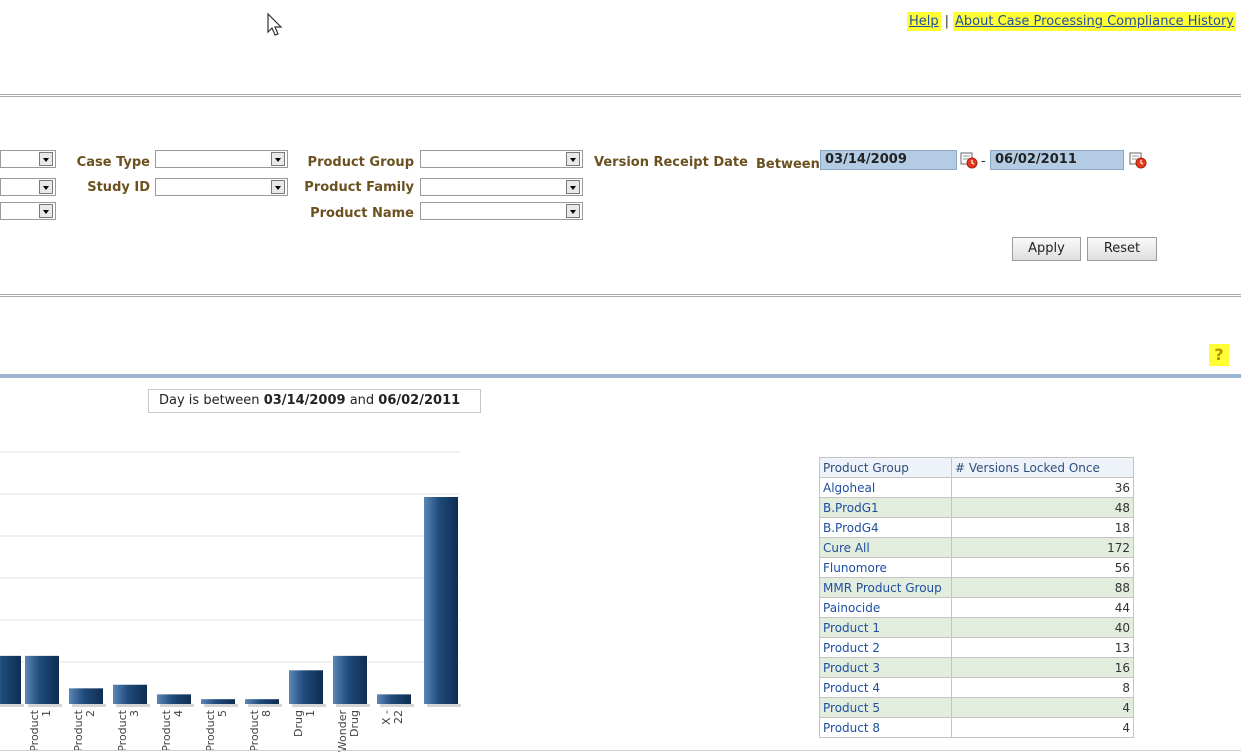  I want to click on table-row: Product 1 40, so click(976, 627).